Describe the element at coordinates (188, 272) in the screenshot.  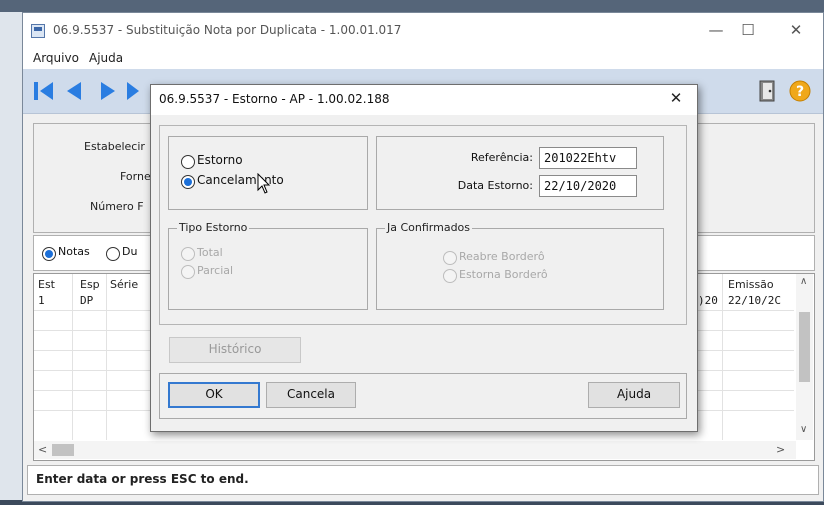
I see `radio-parcial` at that location.